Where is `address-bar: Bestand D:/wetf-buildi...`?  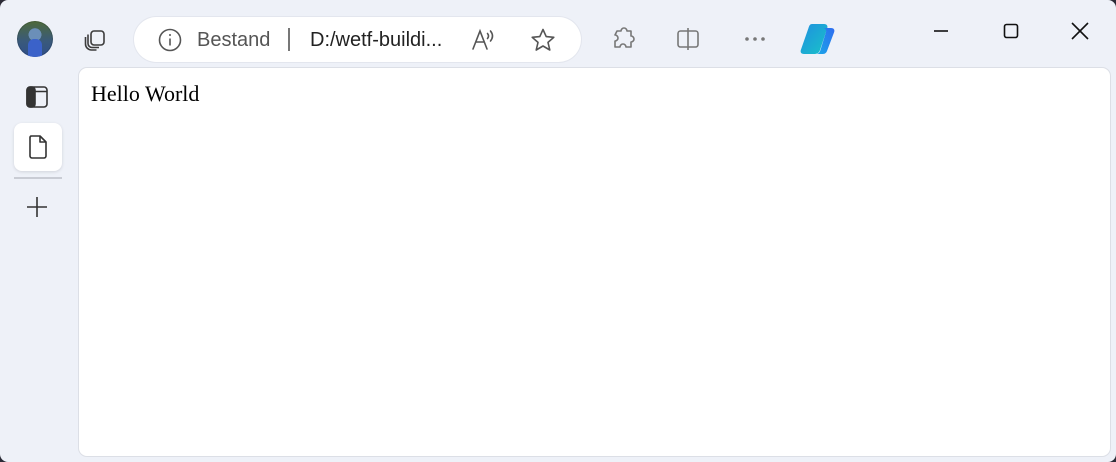
address-bar: Bestand D:/wetf-buildi... is located at coordinates (357, 39).